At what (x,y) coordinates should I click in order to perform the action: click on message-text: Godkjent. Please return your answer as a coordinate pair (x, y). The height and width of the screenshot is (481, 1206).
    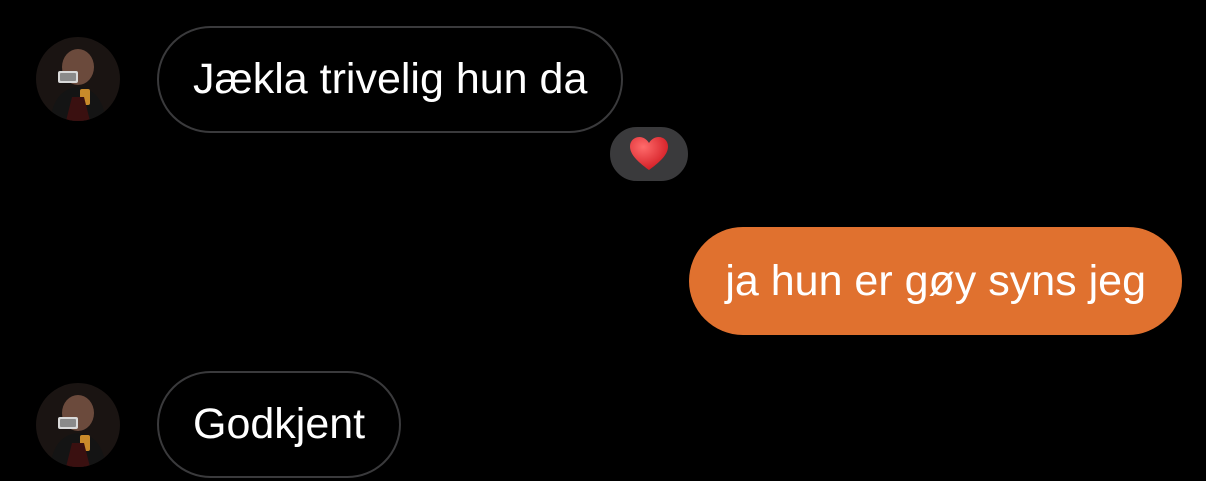
    Looking at the image, I should click on (279, 424).